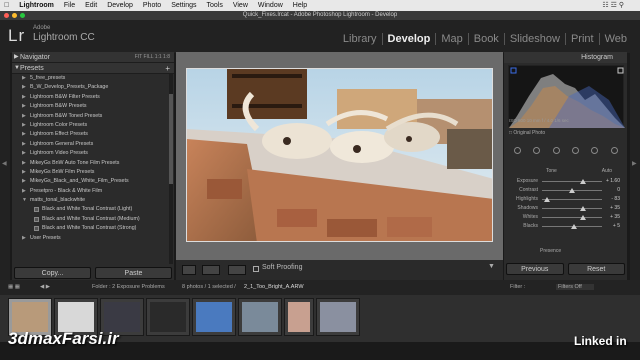 This screenshot has width=640, height=360. I want to click on preset-folder: ▶ MikeyGs BnW Film Presets, so click(93, 172).